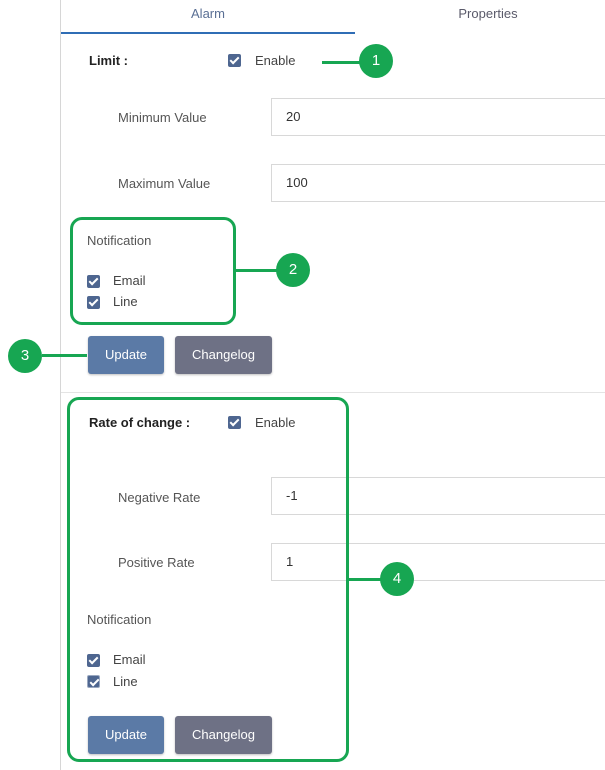  I want to click on callout-3-connector, so click(64, 355).